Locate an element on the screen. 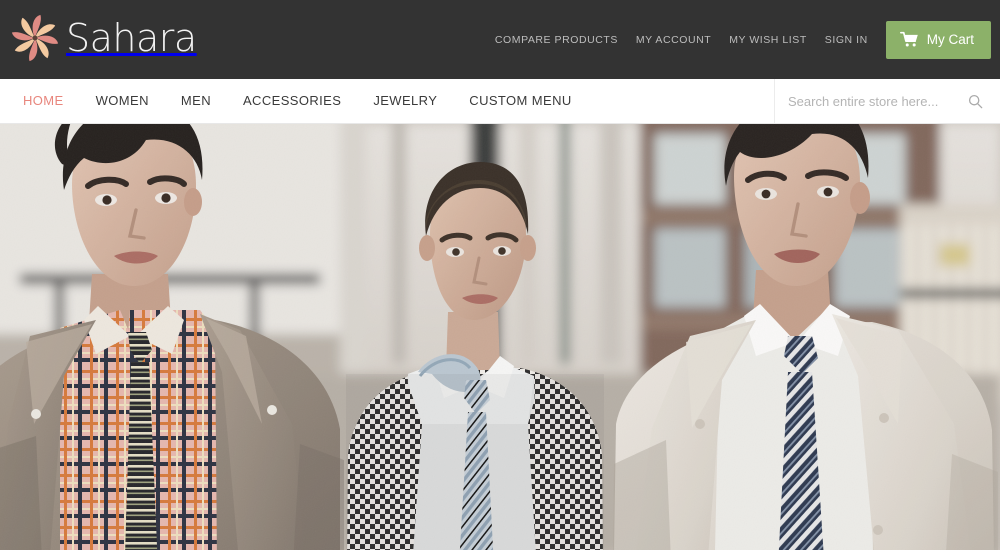 The height and width of the screenshot is (550, 1000). my-cart-button: My Cart is located at coordinates (938, 39).